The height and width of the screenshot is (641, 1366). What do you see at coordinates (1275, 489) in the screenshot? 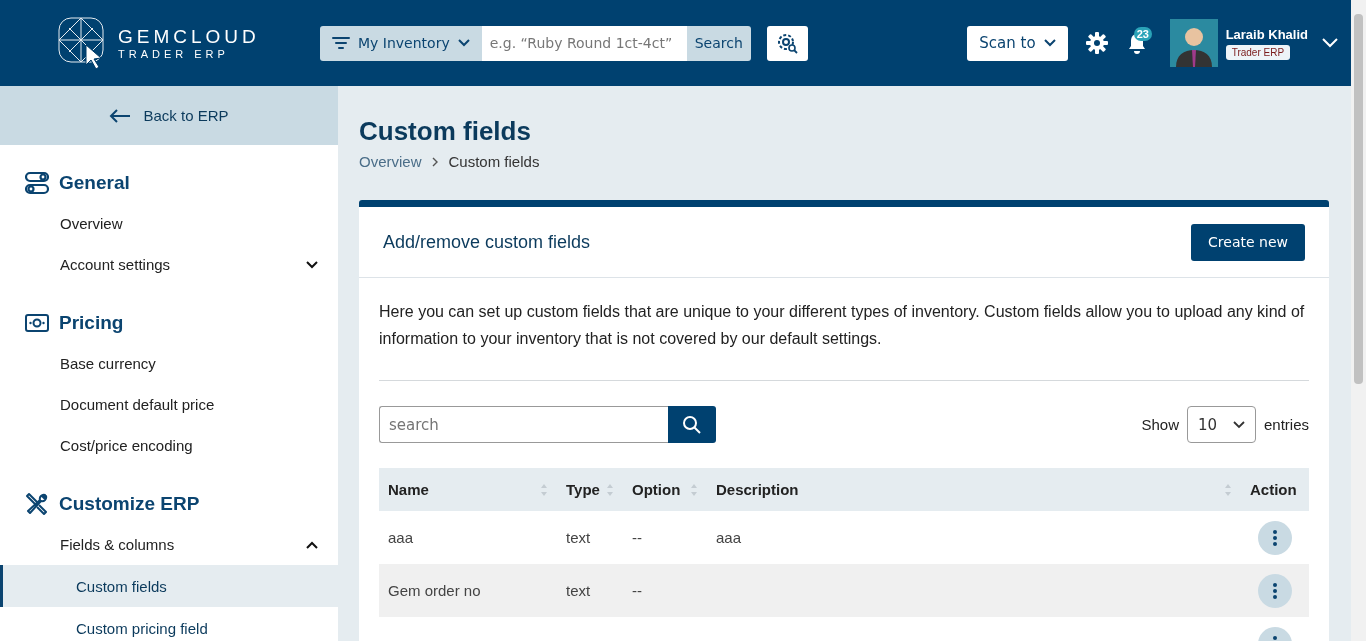
I see `column-header: Action` at bounding box center [1275, 489].